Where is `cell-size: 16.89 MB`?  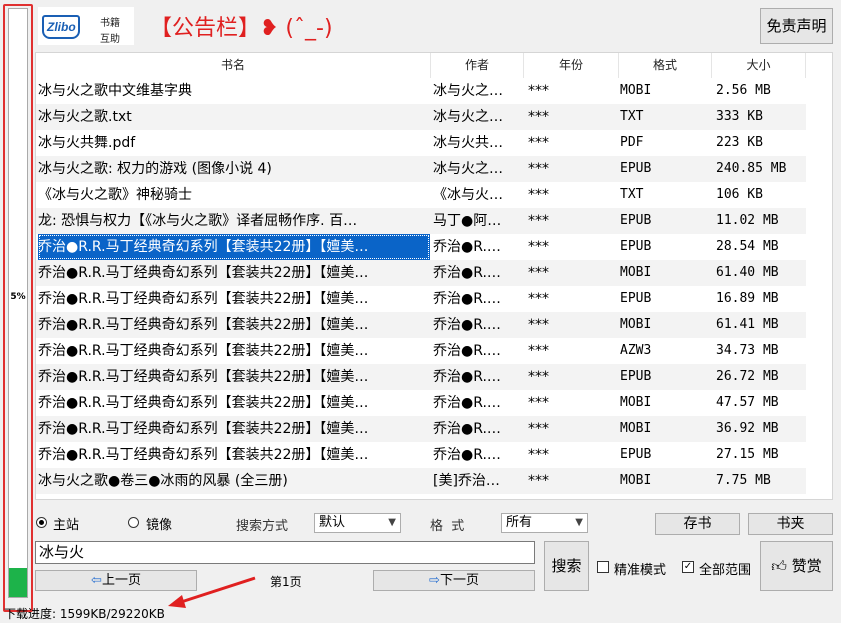 cell-size: 16.89 MB is located at coordinates (747, 298).